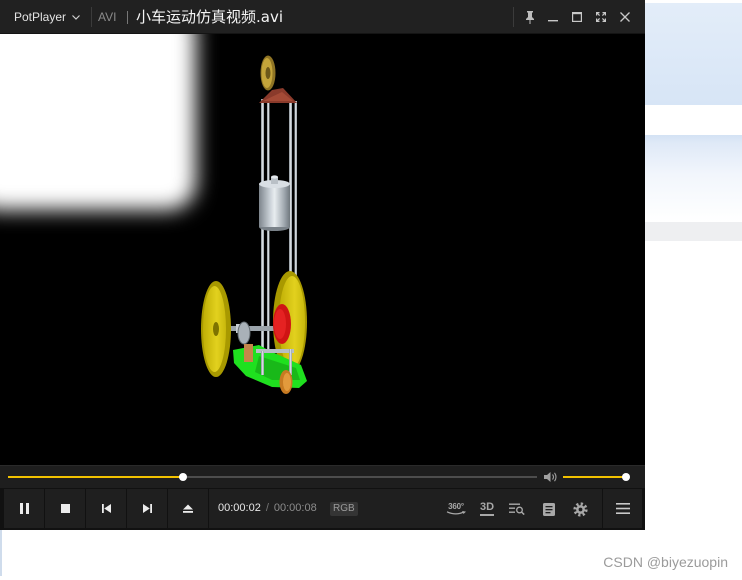 The width and height of the screenshot is (742, 580). I want to click on vehicle-model, so click(254, 224).